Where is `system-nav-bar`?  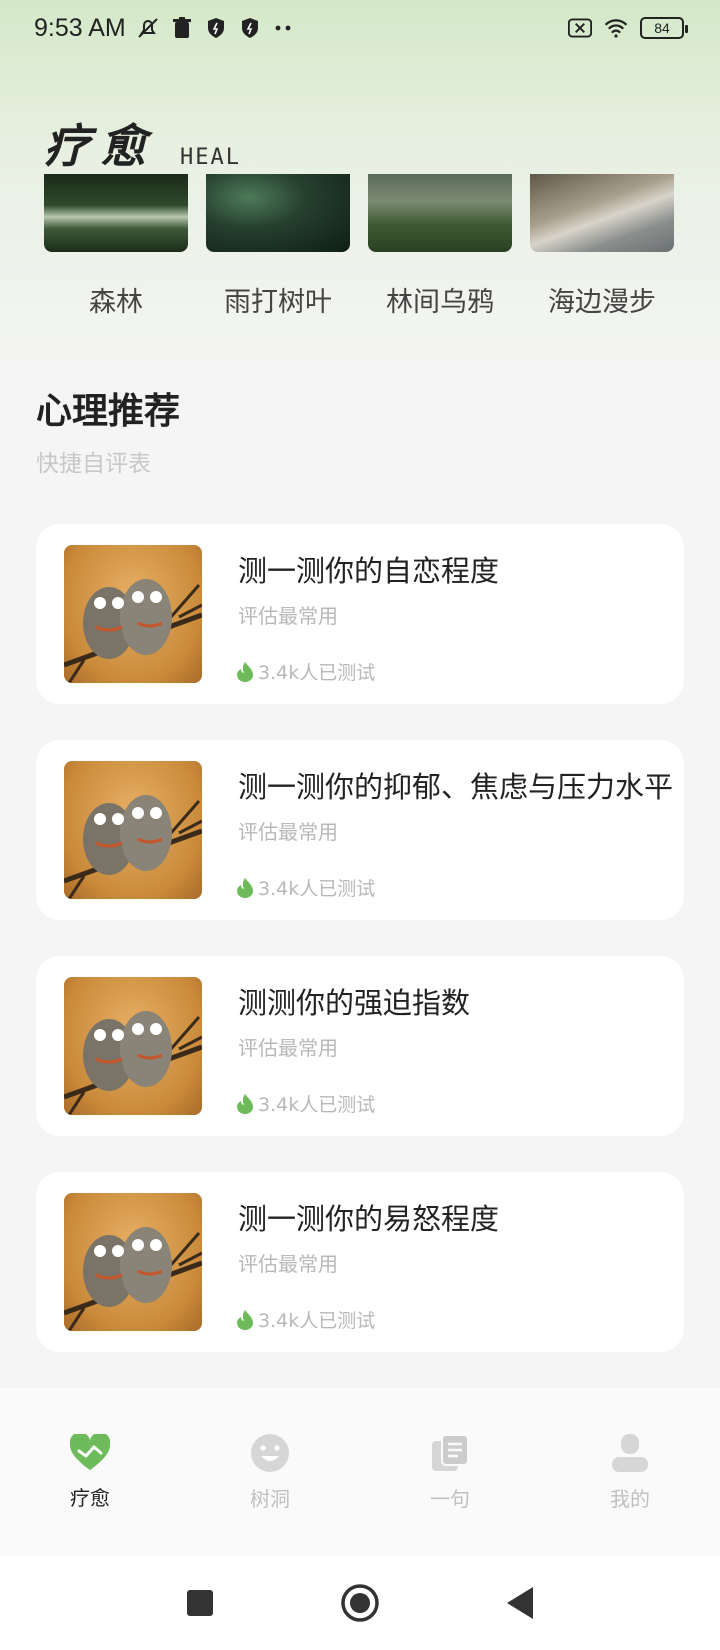
system-nav-bar is located at coordinates (360, 1603).